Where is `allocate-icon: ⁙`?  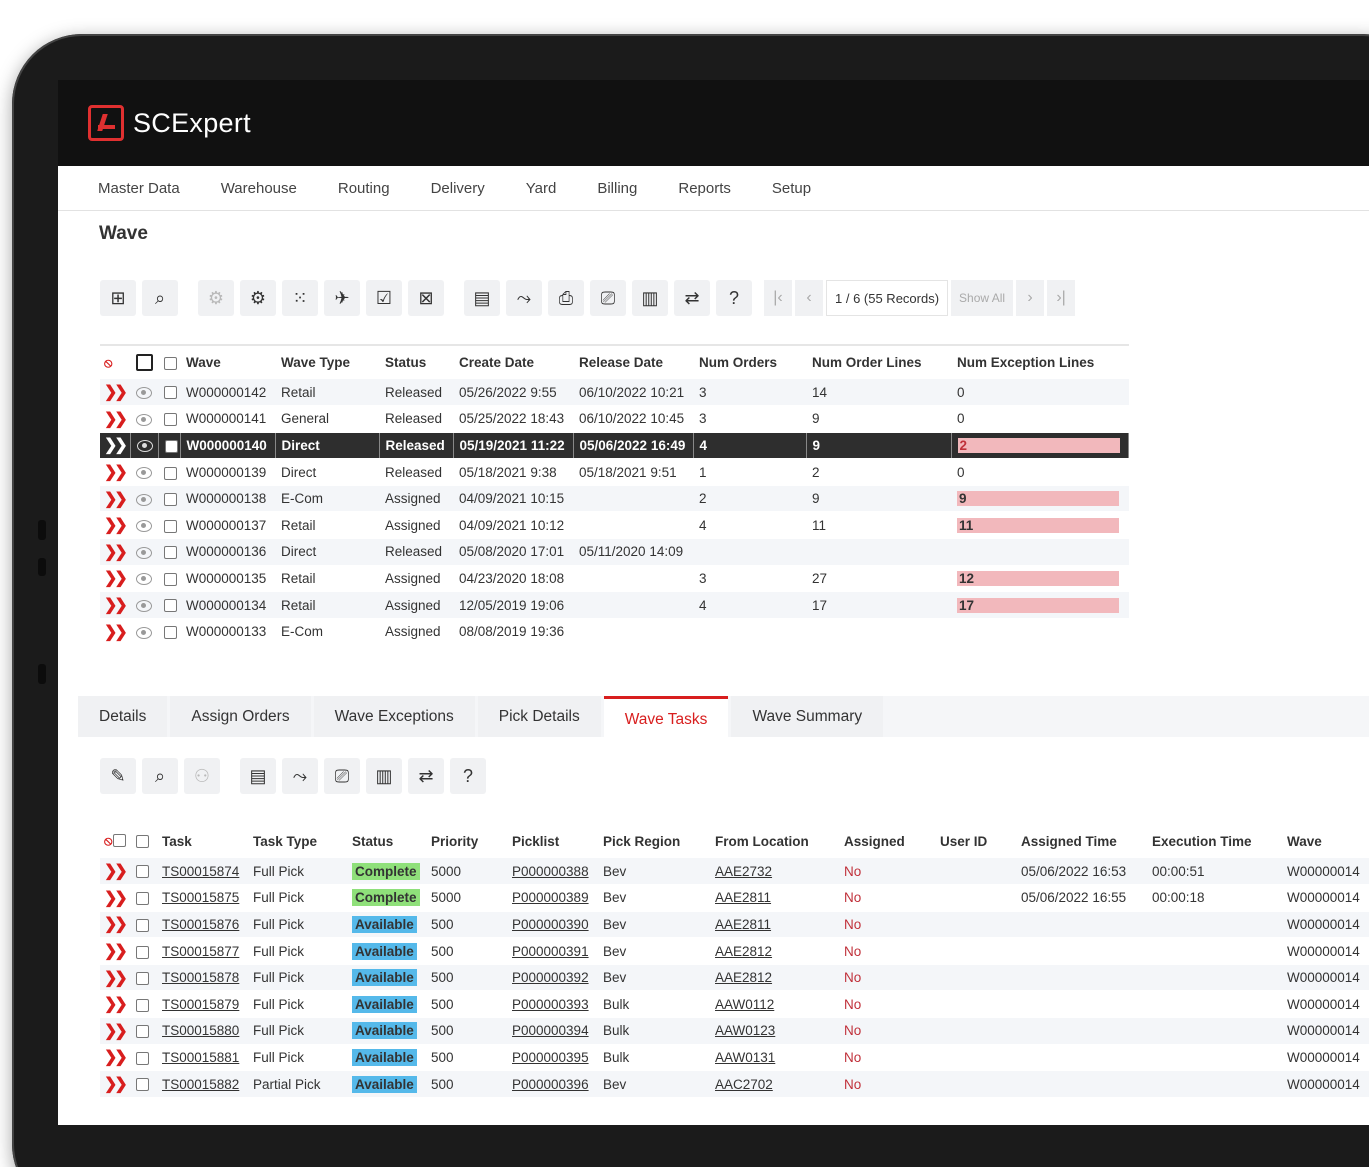 allocate-icon: ⁙ is located at coordinates (300, 298).